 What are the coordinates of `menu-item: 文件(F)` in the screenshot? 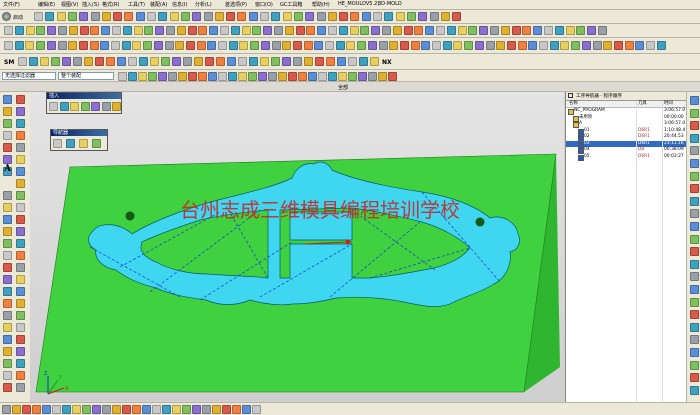 It's located at (11, 4).